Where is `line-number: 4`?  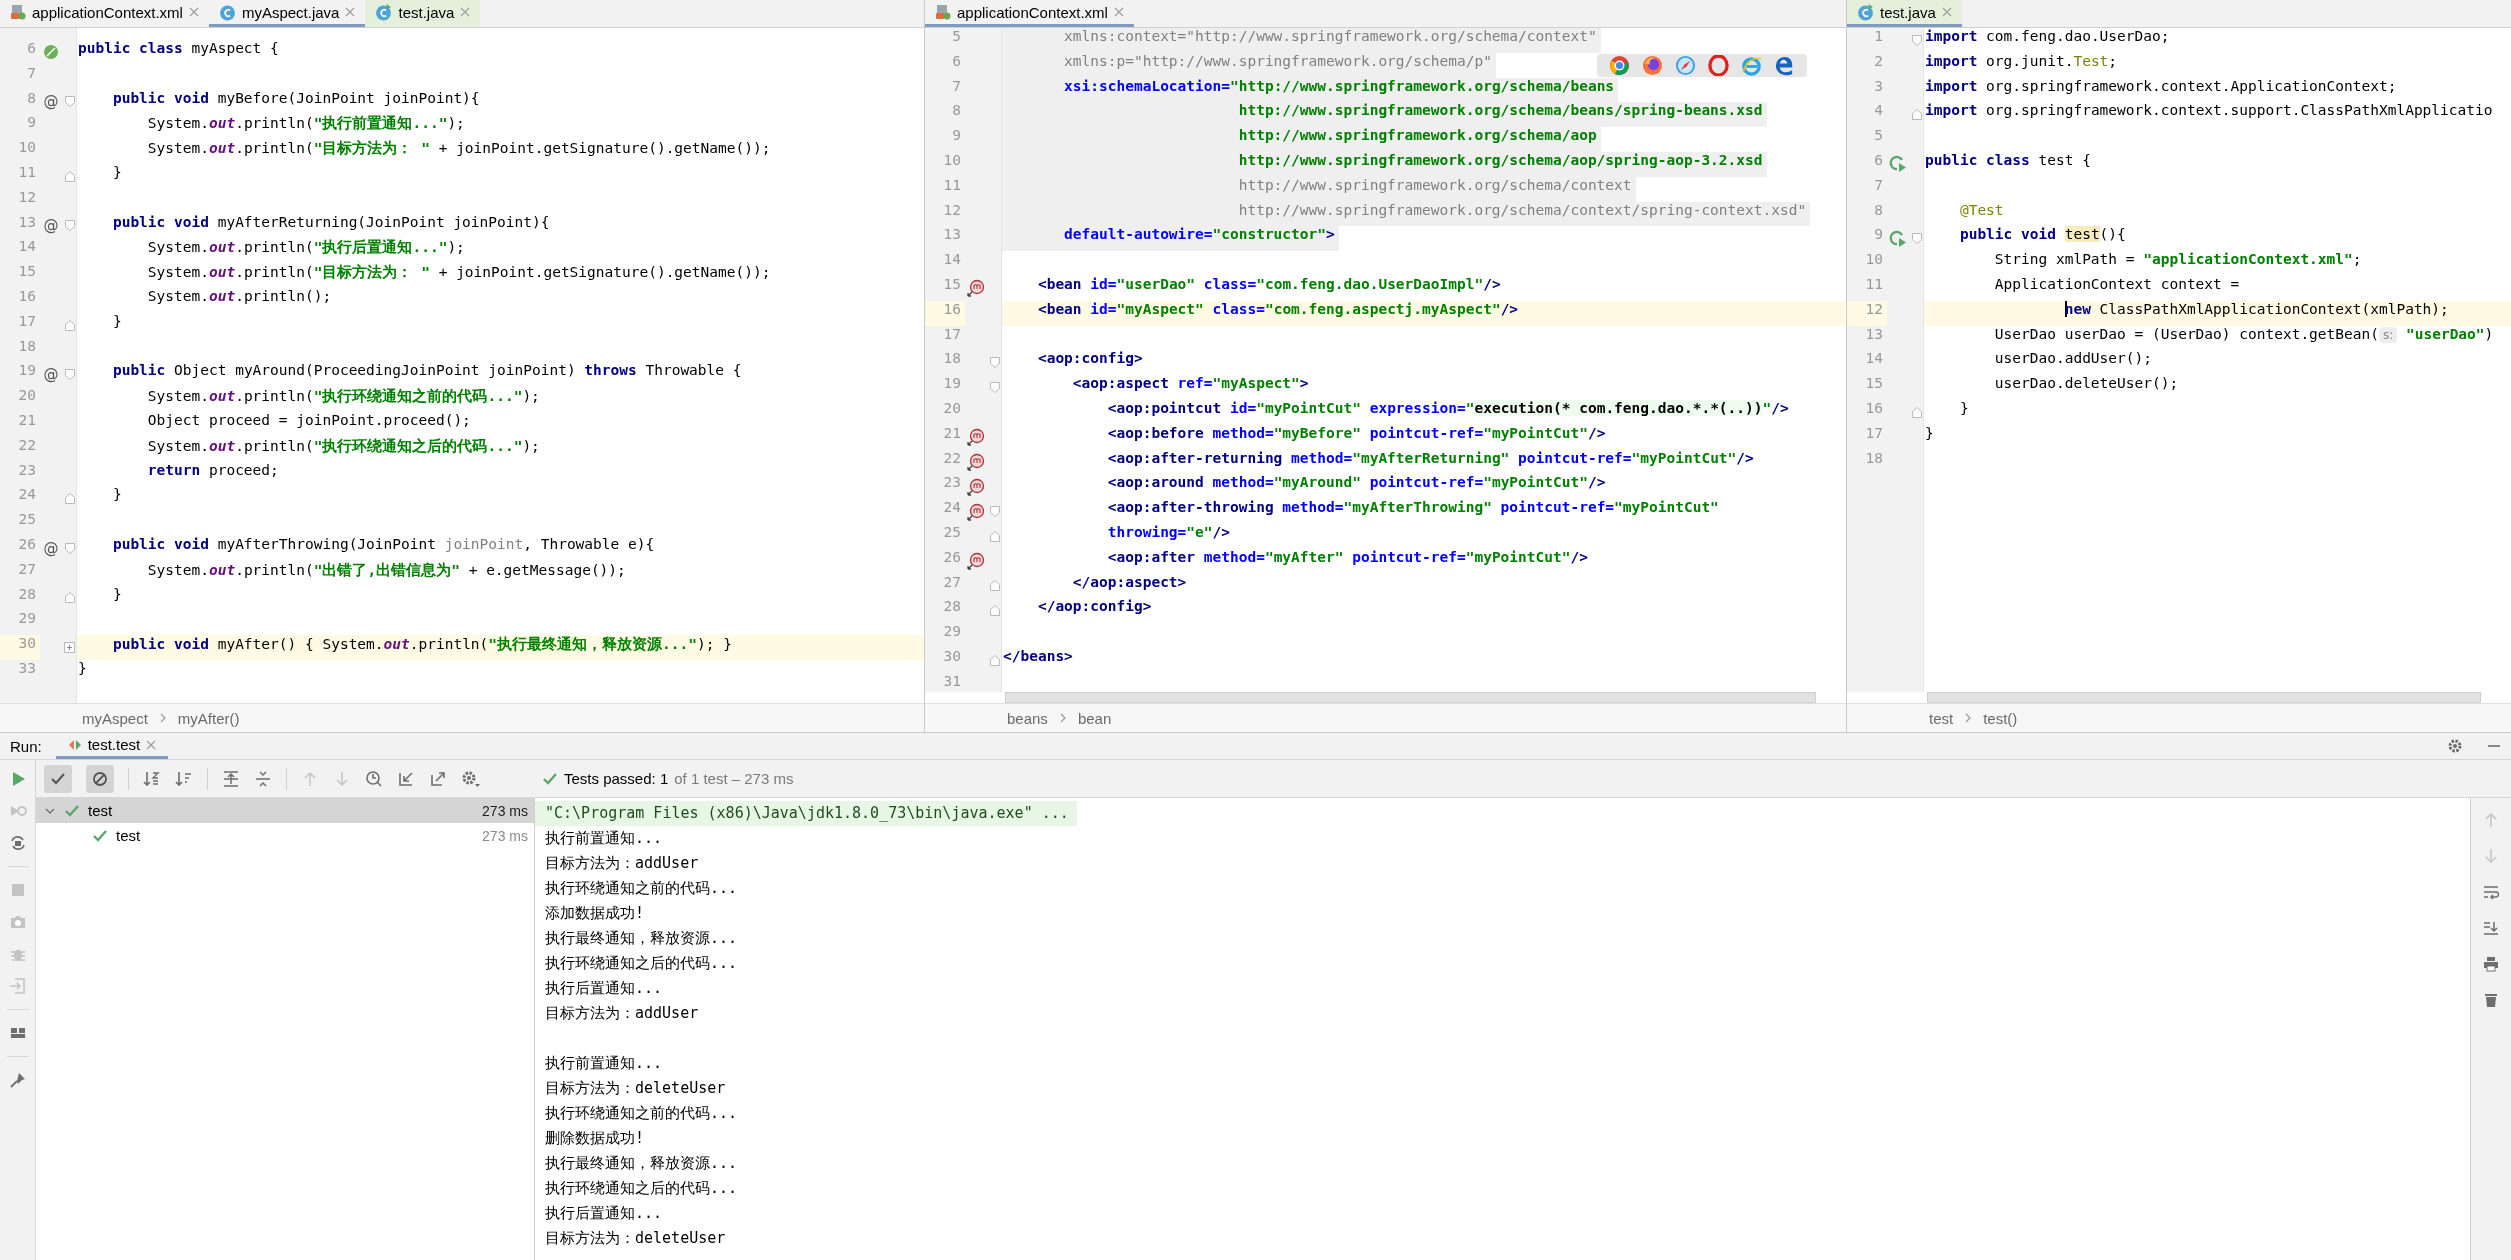
line-number: 4 is located at coordinates (1878, 111).